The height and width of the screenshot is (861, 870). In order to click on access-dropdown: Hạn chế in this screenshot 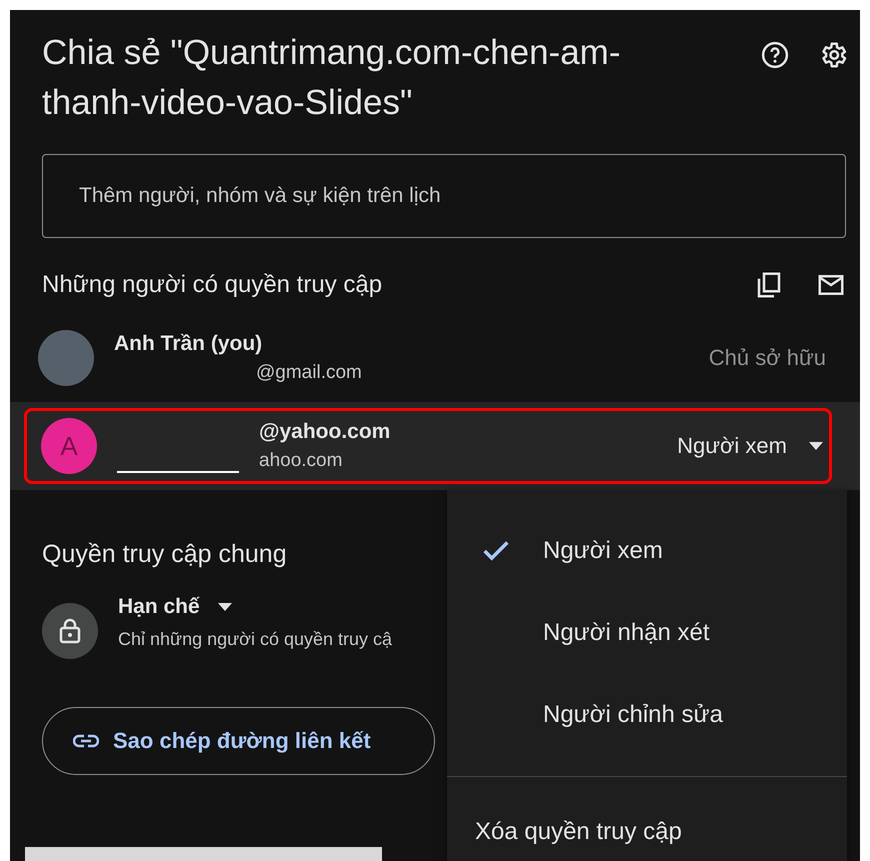, I will do `click(255, 607)`.